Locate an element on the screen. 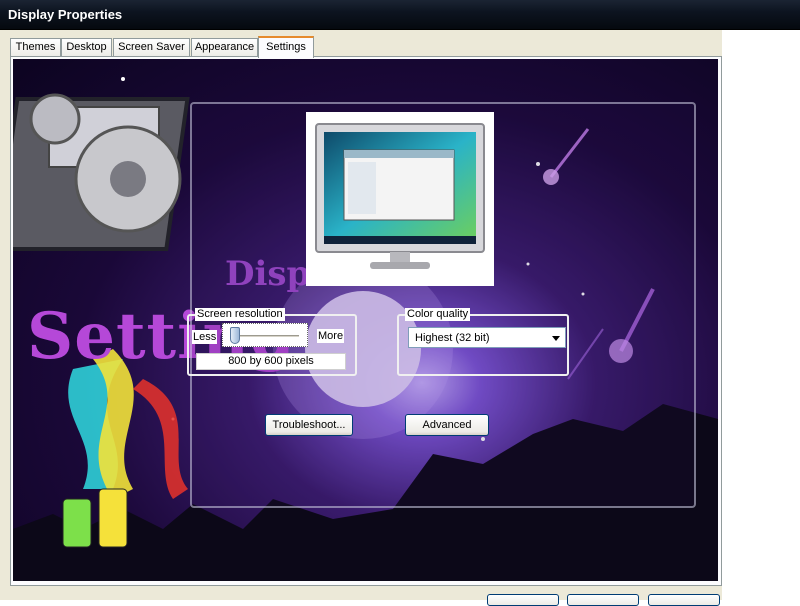 The height and width of the screenshot is (606, 800). cancel-button-partial is located at coordinates (603, 600).